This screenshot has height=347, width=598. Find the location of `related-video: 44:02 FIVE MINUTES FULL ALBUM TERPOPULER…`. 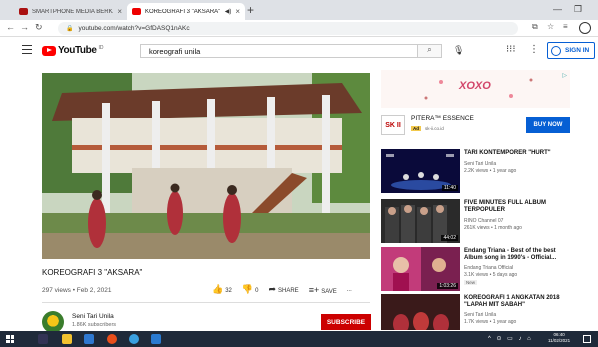

related-video: 44:02 FIVE MINUTES FULL ALBUM TERPOPULER… is located at coordinates (475, 222).